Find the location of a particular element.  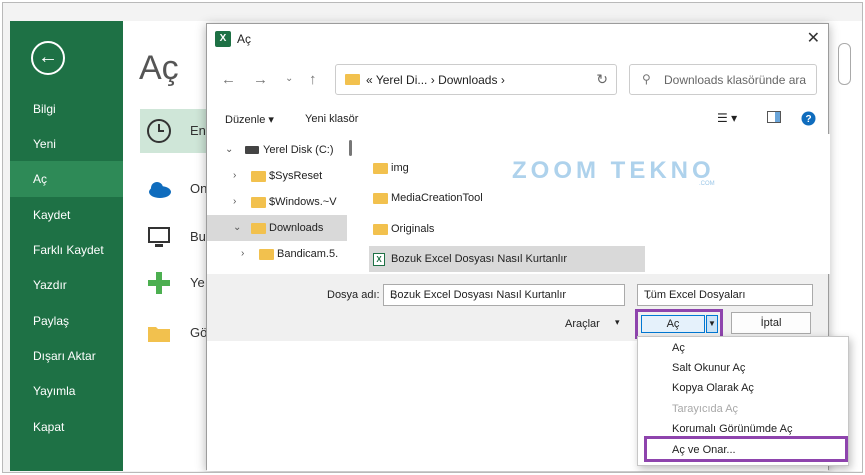

address-bar: « Yerel Di... › Downloads › ↻ is located at coordinates (476, 79).